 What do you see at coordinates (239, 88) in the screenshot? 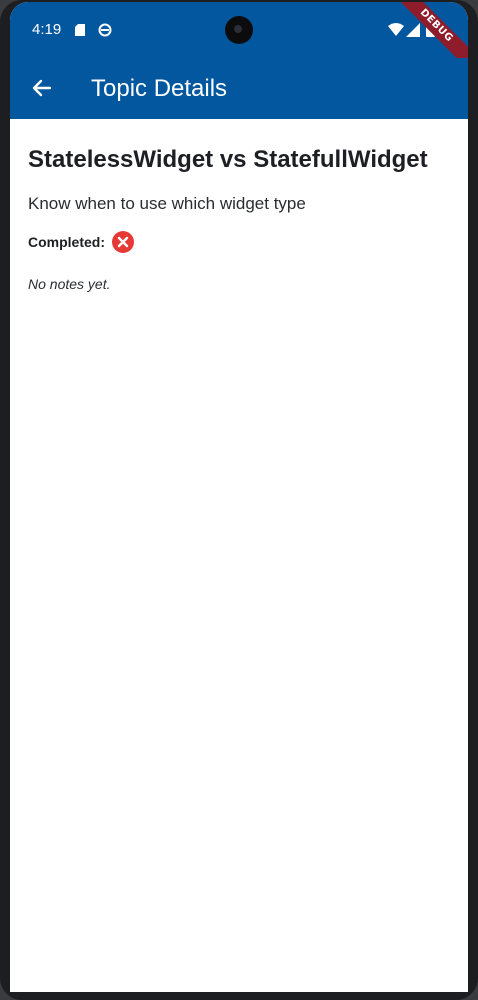
I see `app-bar: Topic Details` at bounding box center [239, 88].